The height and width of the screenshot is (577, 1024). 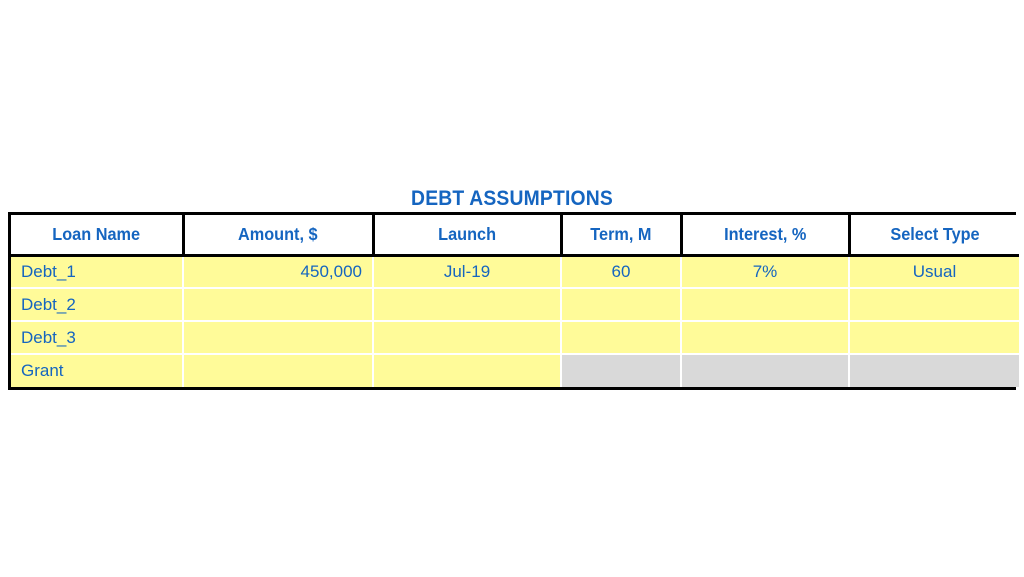 I want to click on cell-loan-name: Debt_2, so click(x=97, y=305).